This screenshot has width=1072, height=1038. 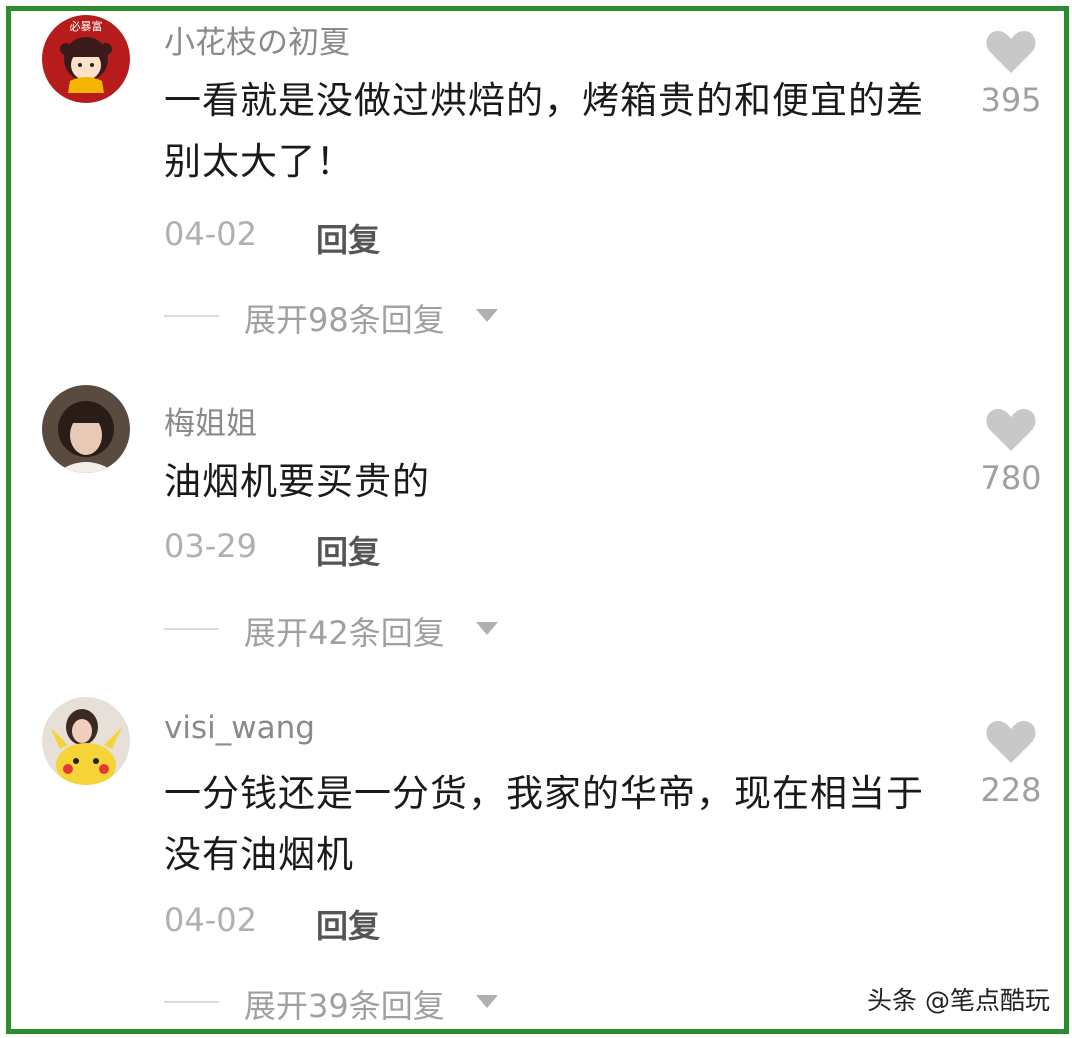 I want to click on like-count: 395, so click(x=1011, y=100).